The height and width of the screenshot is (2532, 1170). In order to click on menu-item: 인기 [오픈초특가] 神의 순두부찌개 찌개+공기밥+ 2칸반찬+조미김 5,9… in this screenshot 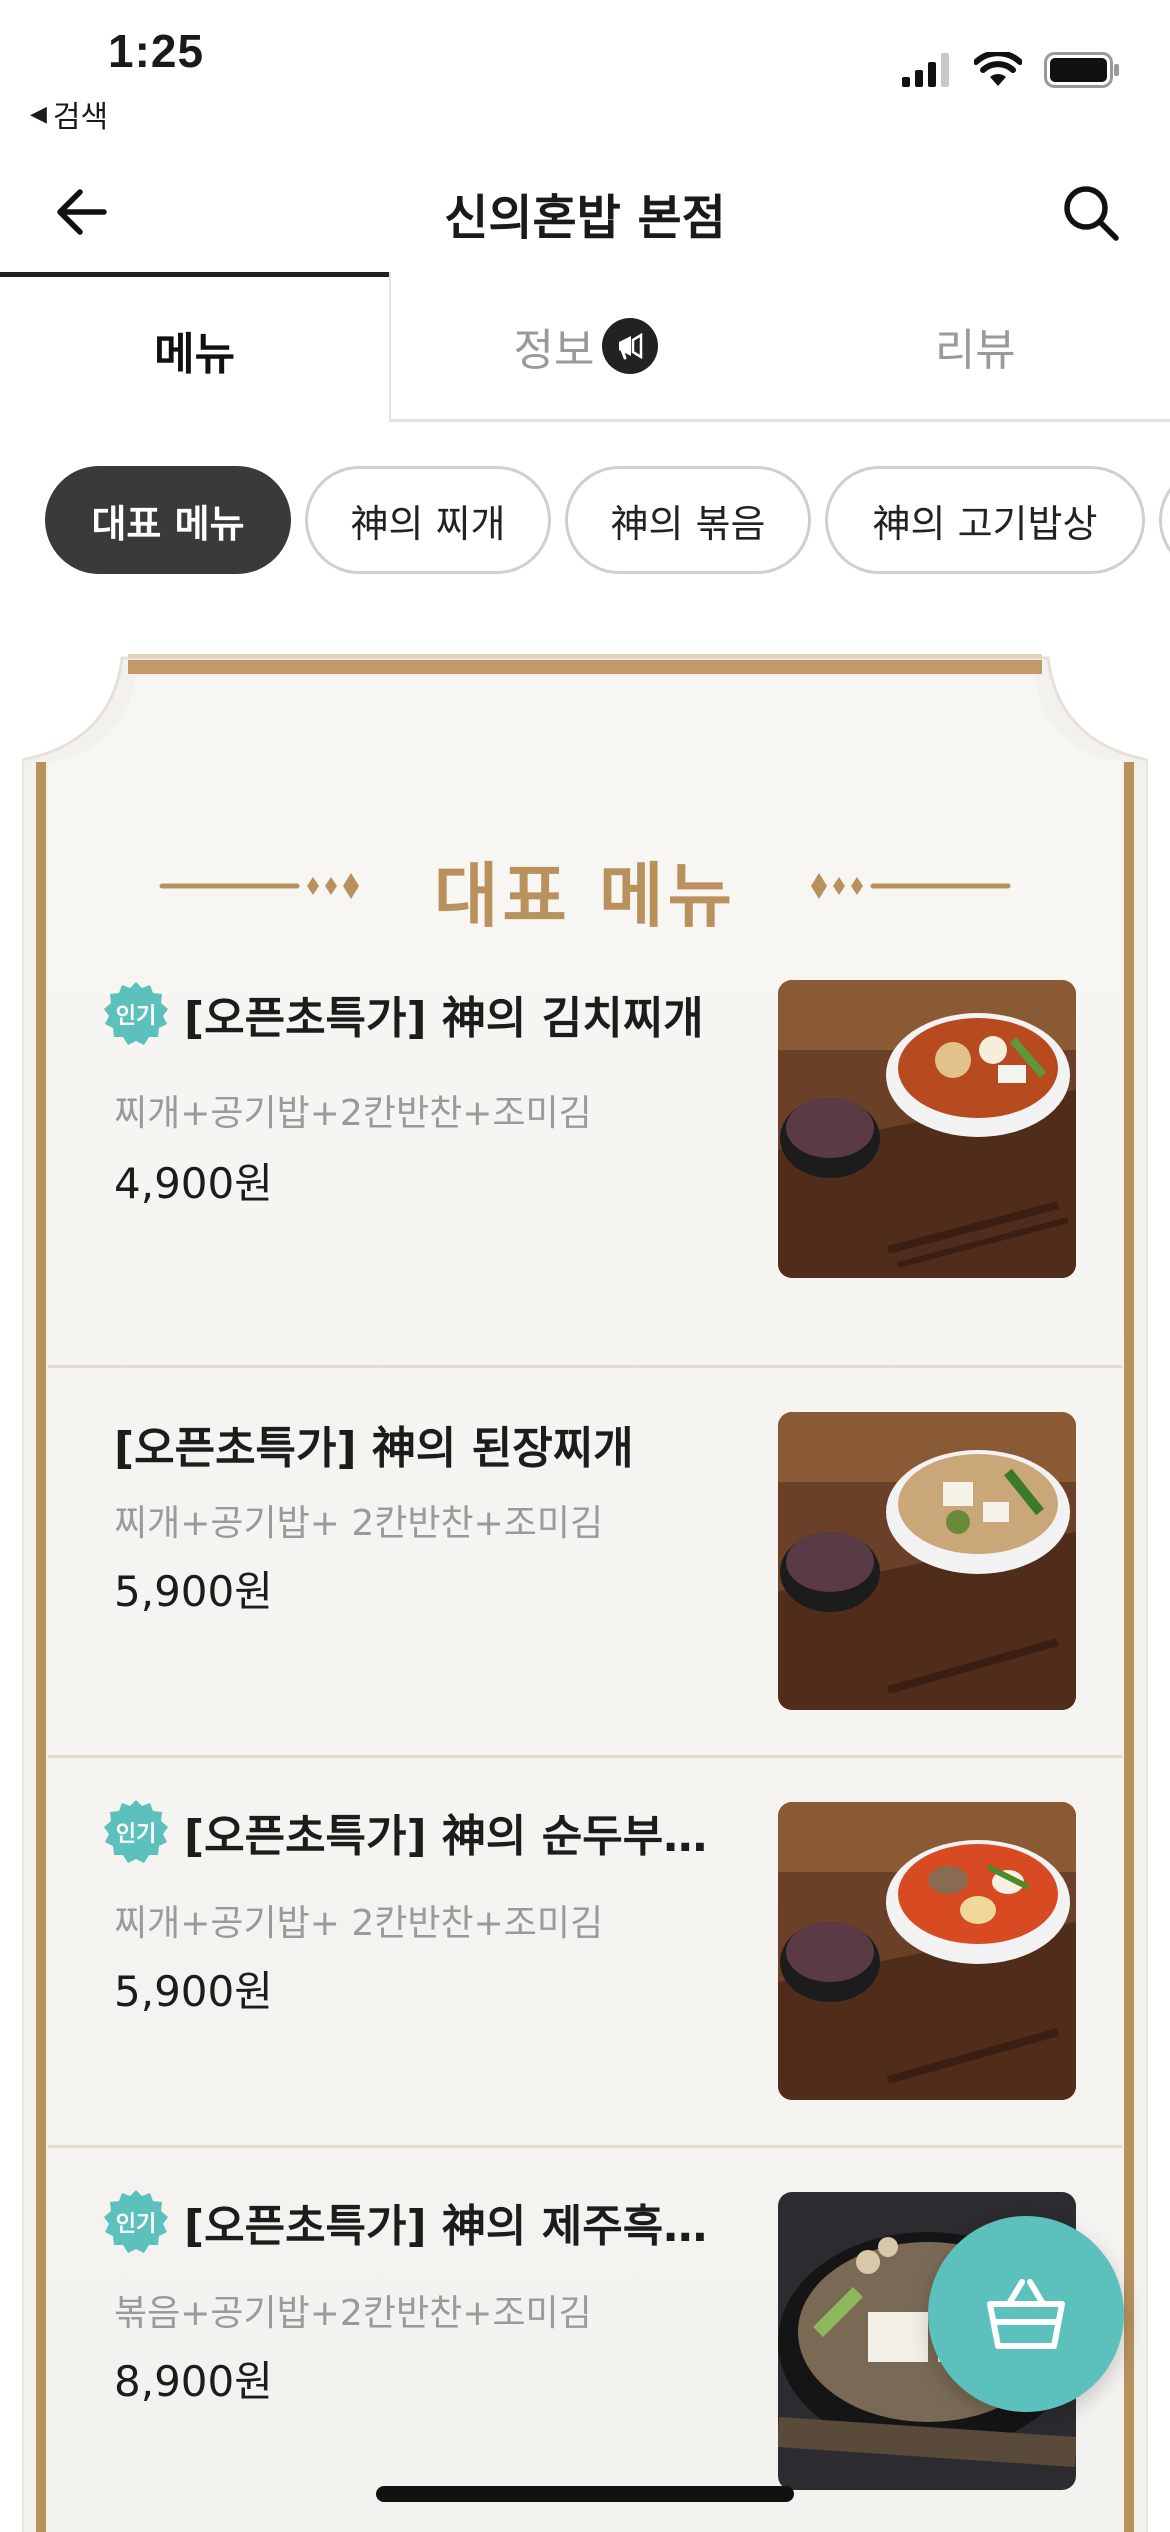, I will do `click(585, 1953)`.